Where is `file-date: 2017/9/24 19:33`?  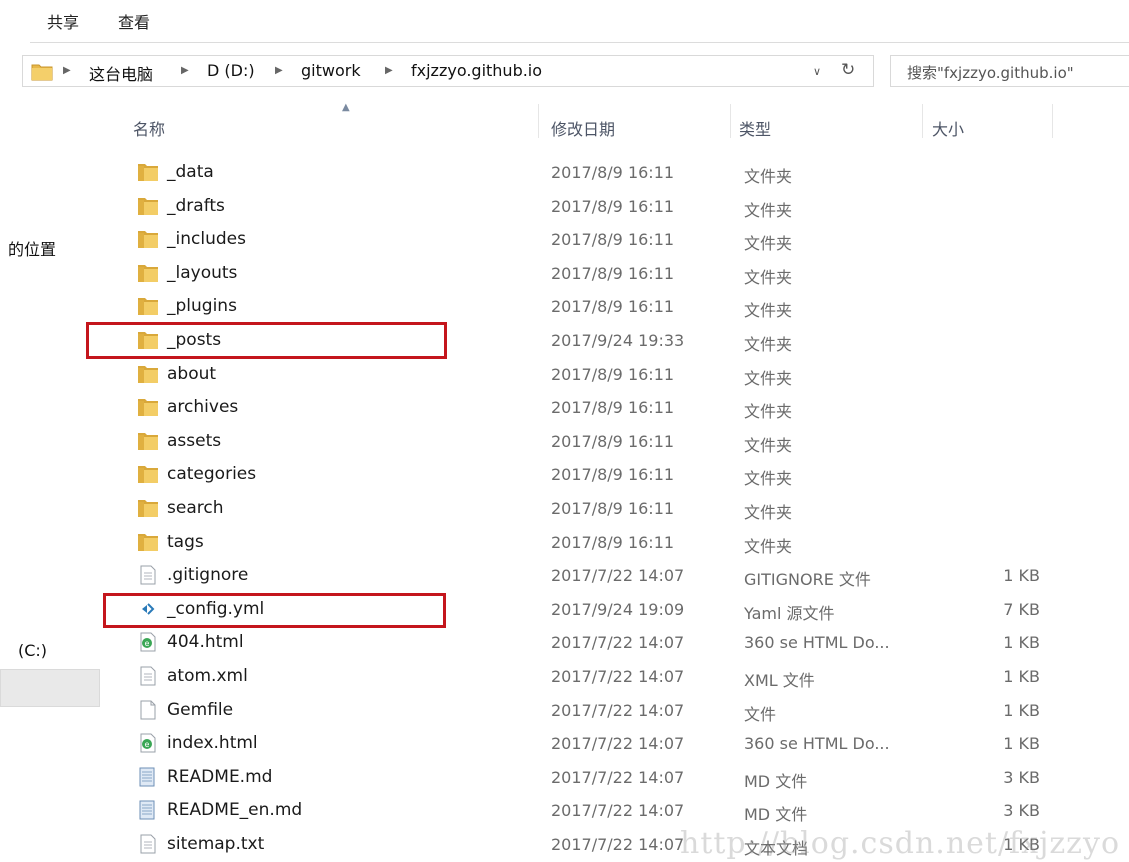
file-date: 2017/9/24 19:33 is located at coordinates (618, 340).